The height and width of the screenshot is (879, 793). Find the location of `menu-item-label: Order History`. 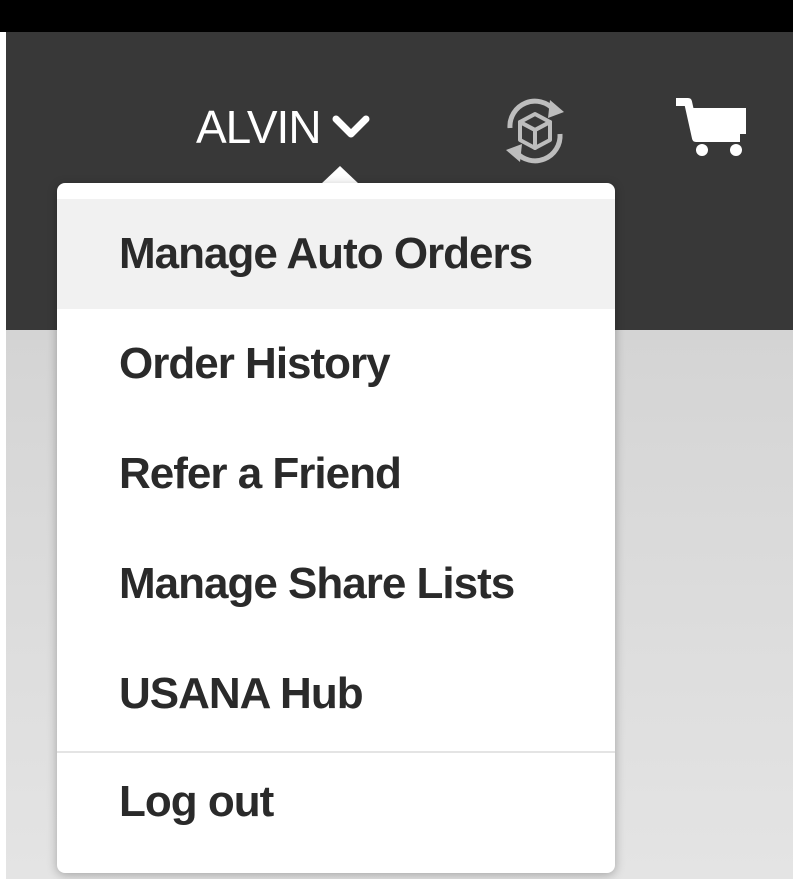

menu-item-label: Order History is located at coordinates (255, 363).